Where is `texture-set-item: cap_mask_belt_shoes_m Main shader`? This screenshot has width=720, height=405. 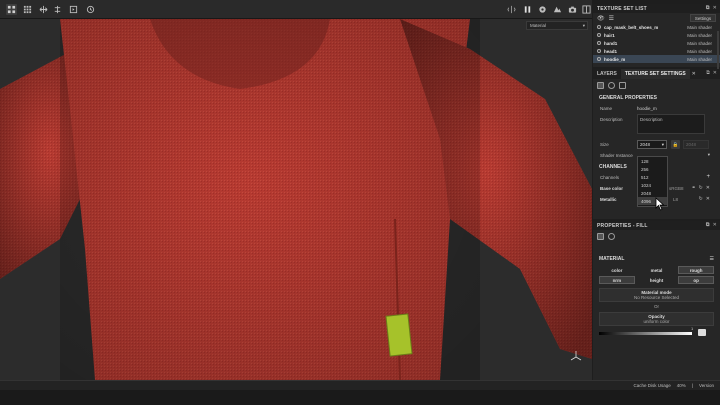
texture-set-item: cap_mask_belt_shoes_m Main shader is located at coordinates (656, 27).